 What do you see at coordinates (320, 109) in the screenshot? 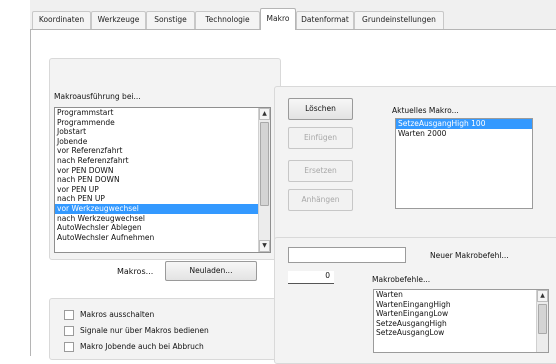
I see `delete-button: Löschen` at bounding box center [320, 109].